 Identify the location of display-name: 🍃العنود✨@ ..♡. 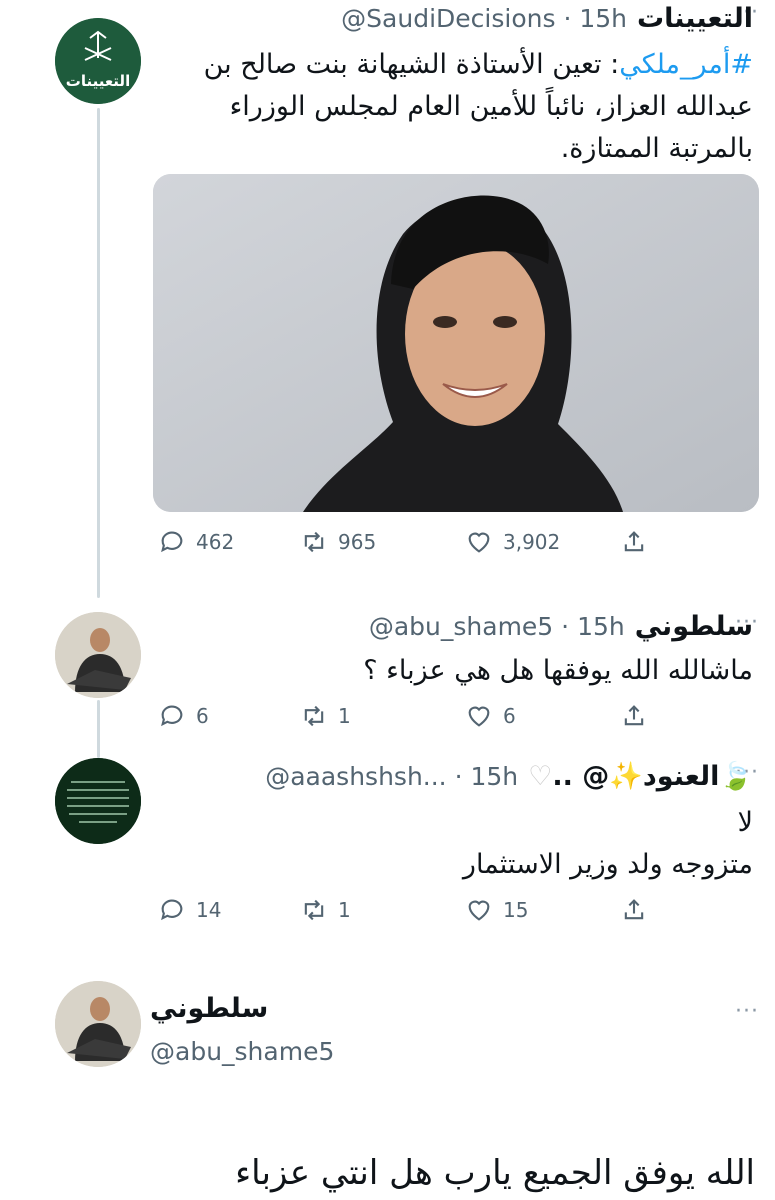
(640, 776).